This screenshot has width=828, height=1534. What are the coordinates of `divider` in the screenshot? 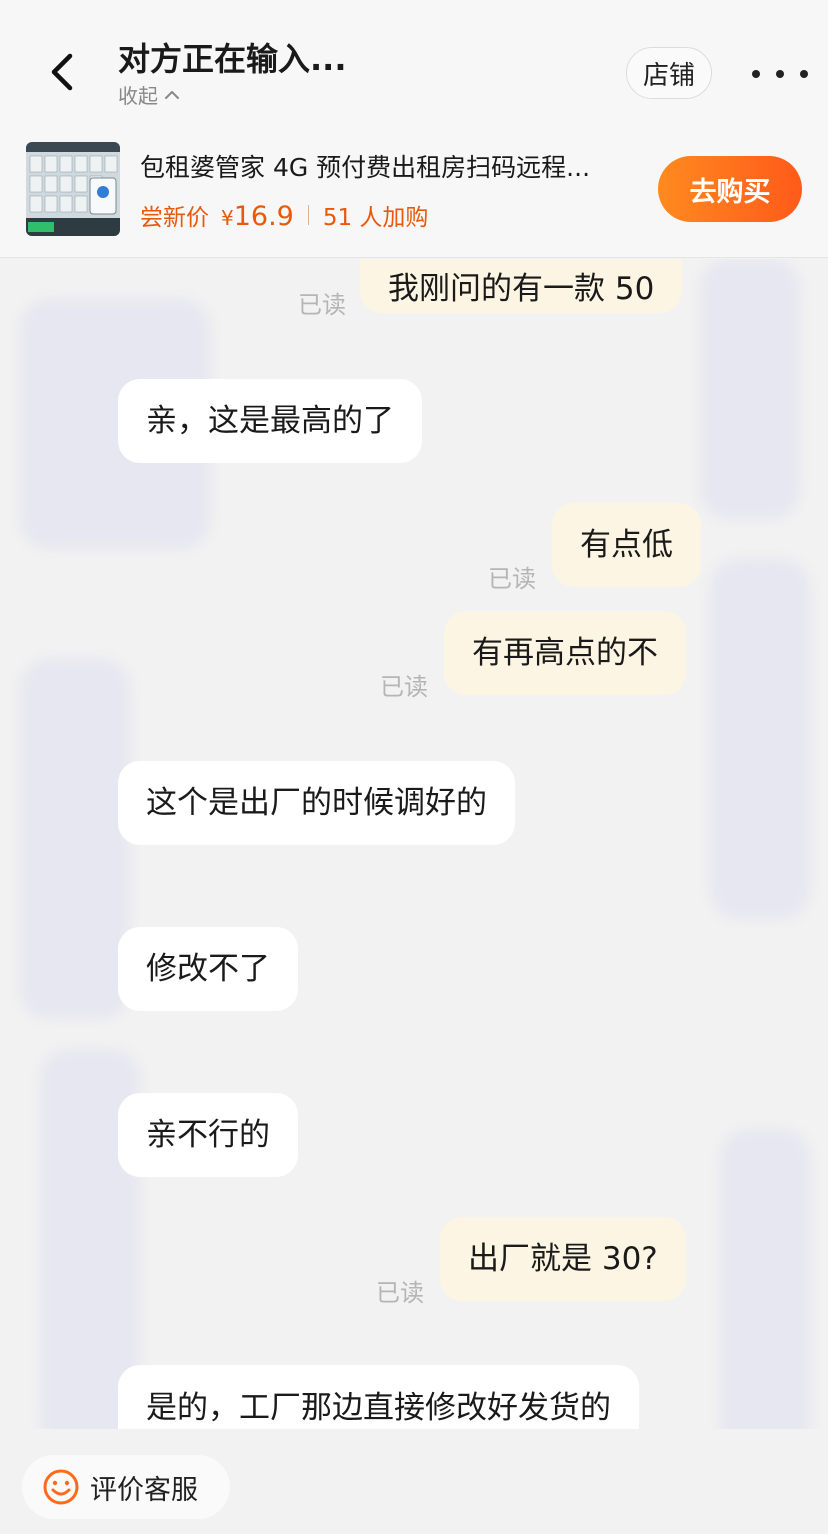 It's located at (308, 215).